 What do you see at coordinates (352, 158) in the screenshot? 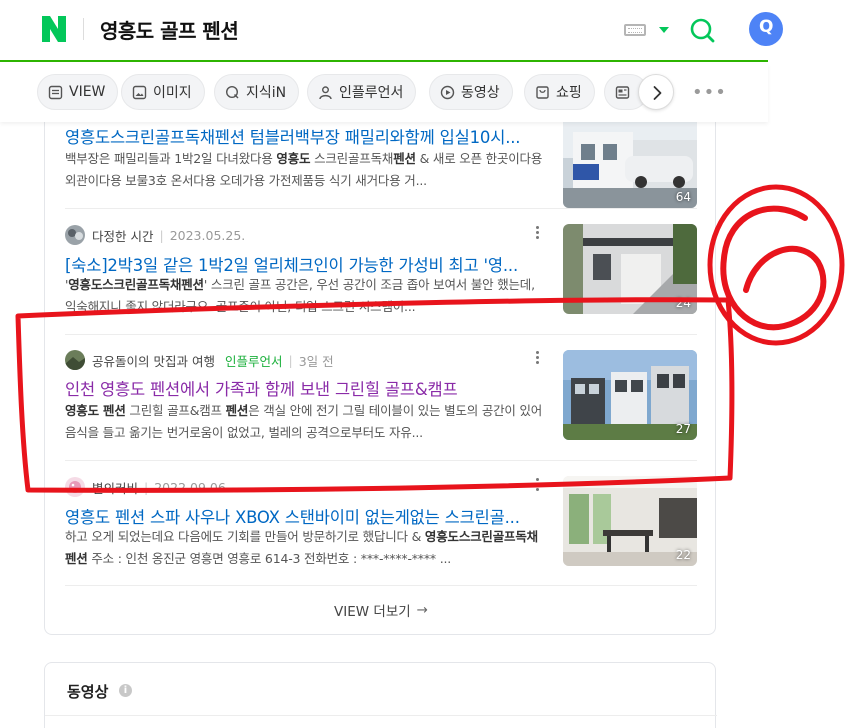
I see `desc-text: 스크린골프독채` at bounding box center [352, 158].